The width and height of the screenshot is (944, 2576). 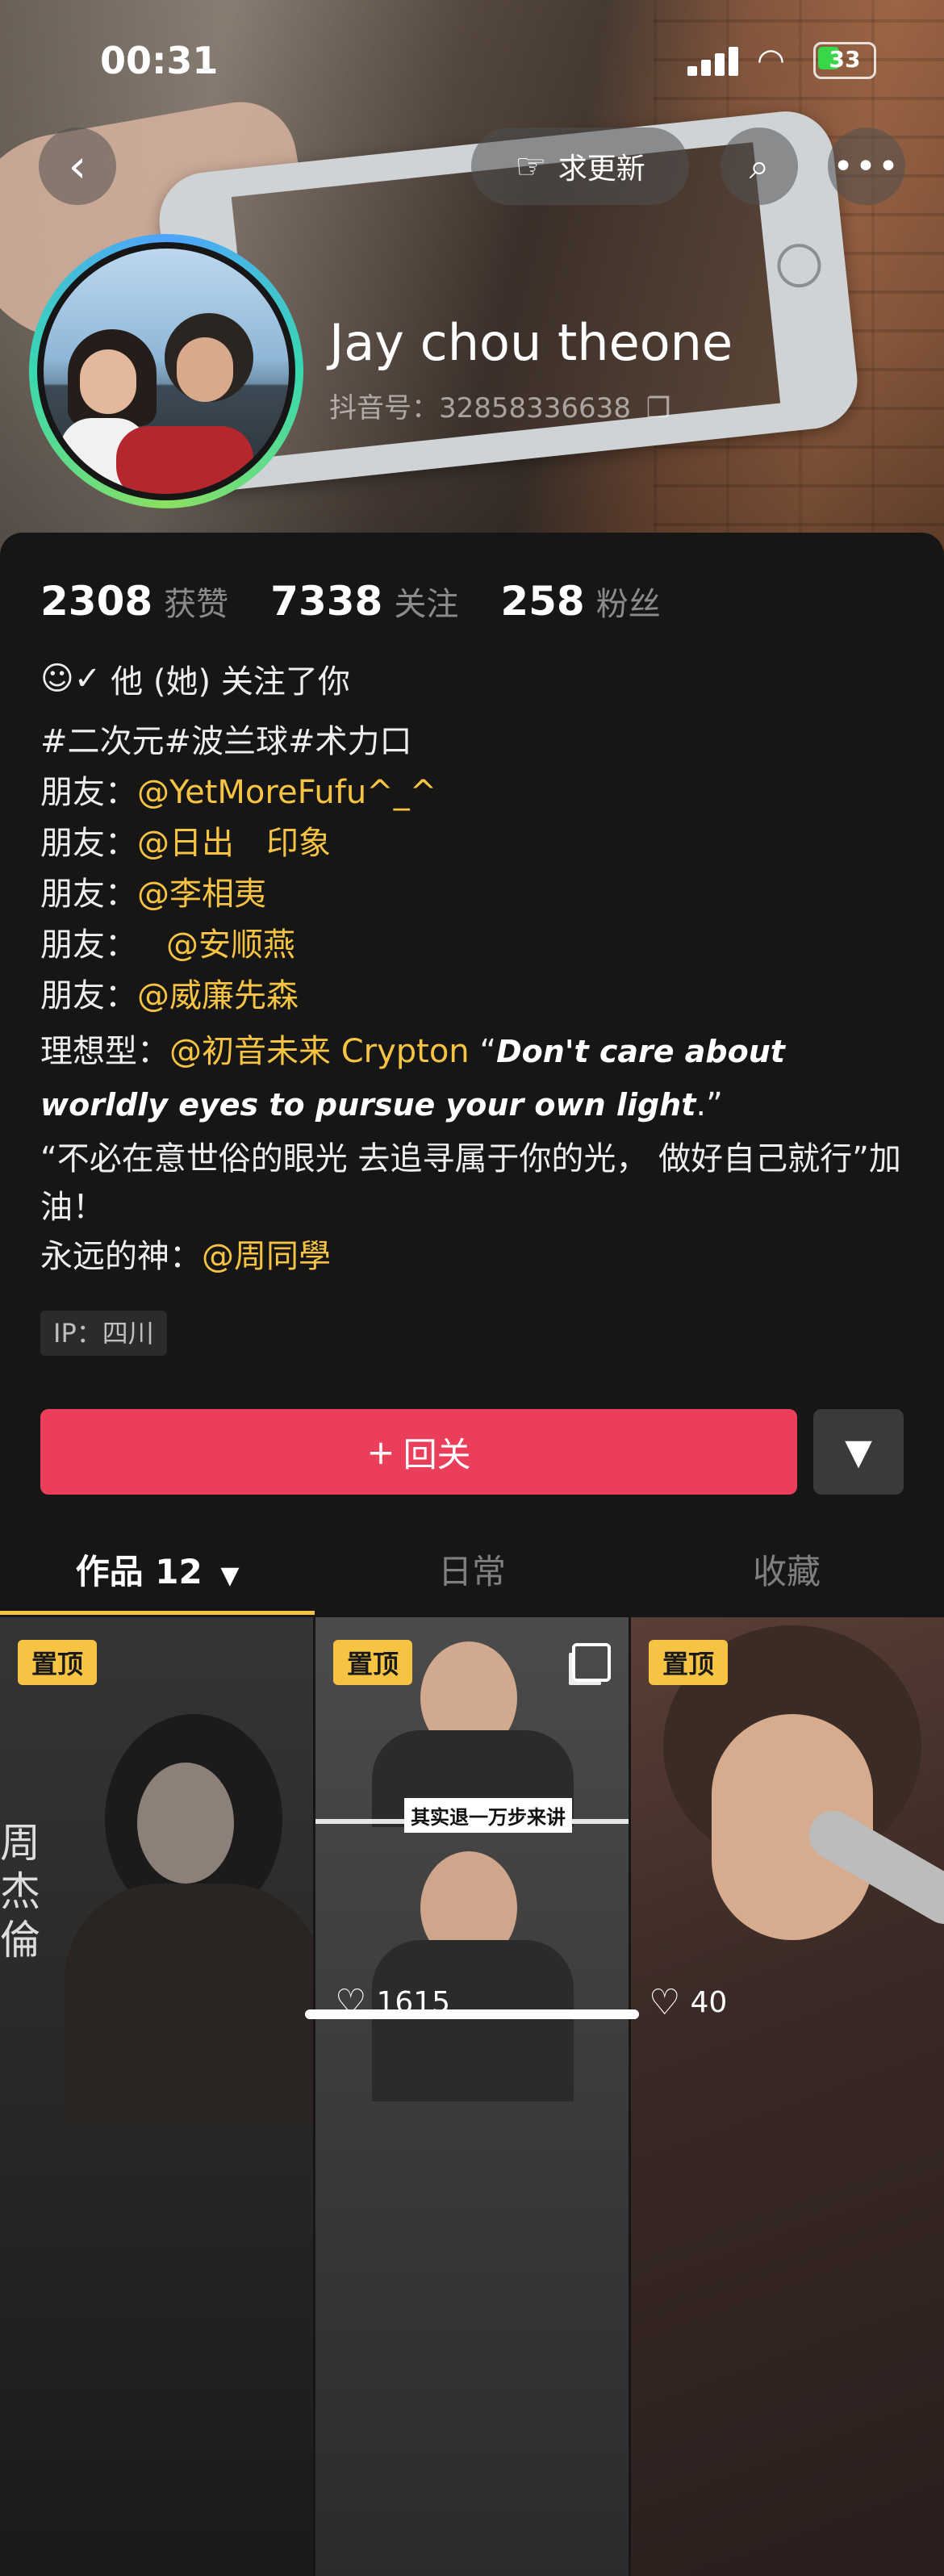 What do you see at coordinates (531, 166) in the screenshot?
I see `hand-point-icon: ☞` at bounding box center [531, 166].